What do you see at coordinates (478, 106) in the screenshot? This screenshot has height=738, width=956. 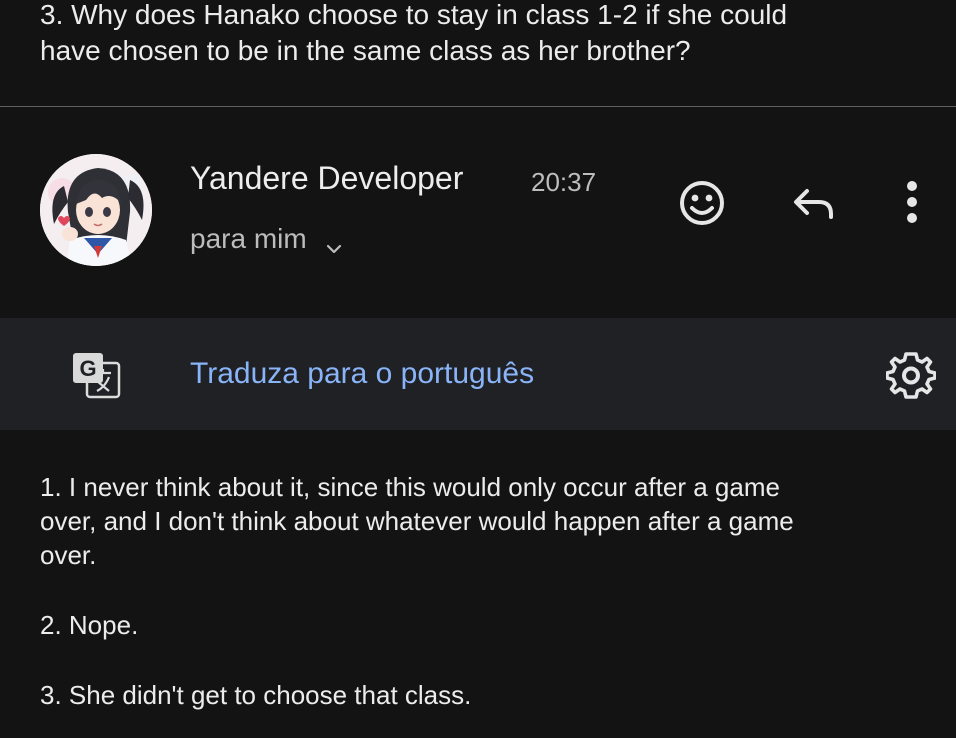 I see `divider` at bounding box center [478, 106].